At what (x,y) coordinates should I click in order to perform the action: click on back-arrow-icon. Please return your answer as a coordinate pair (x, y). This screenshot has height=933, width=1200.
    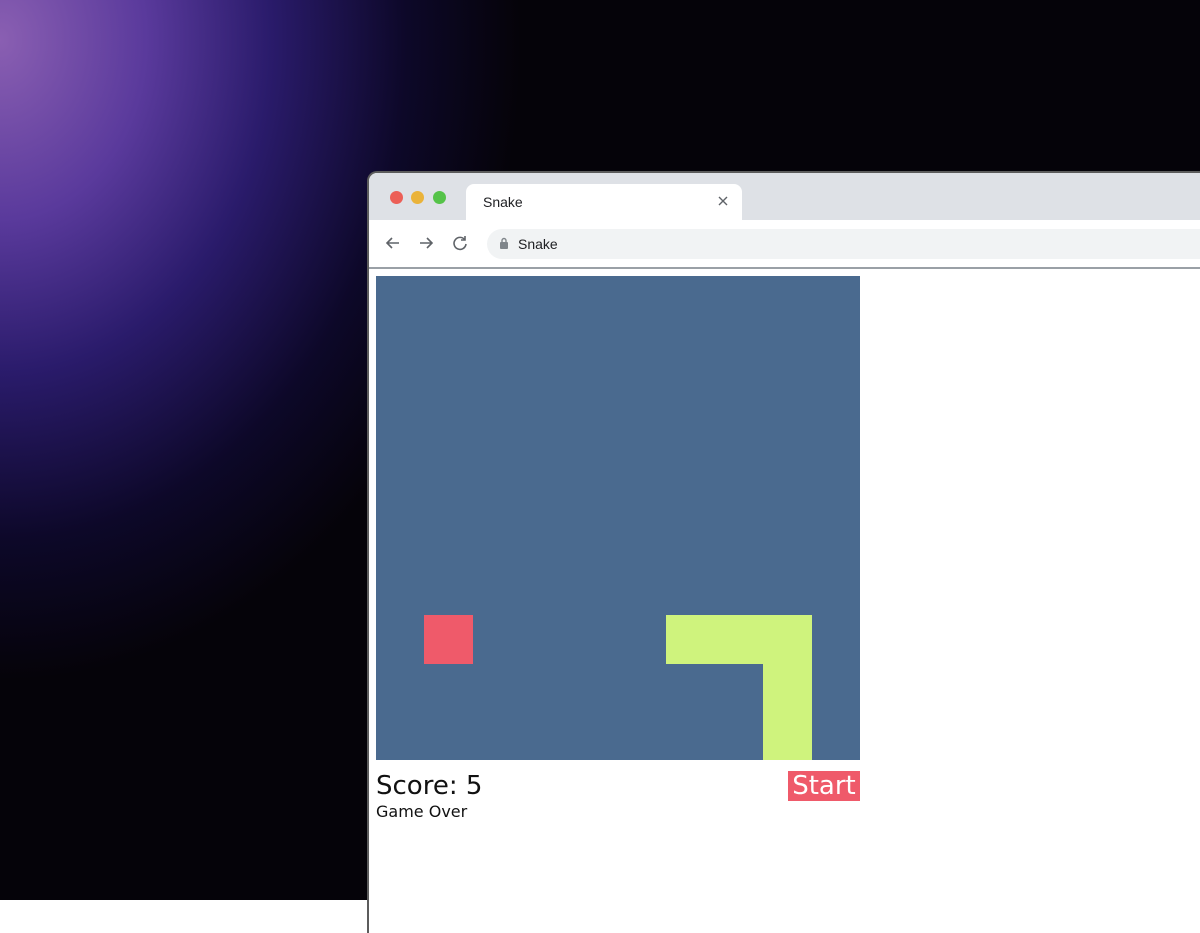
    Looking at the image, I should click on (393, 243).